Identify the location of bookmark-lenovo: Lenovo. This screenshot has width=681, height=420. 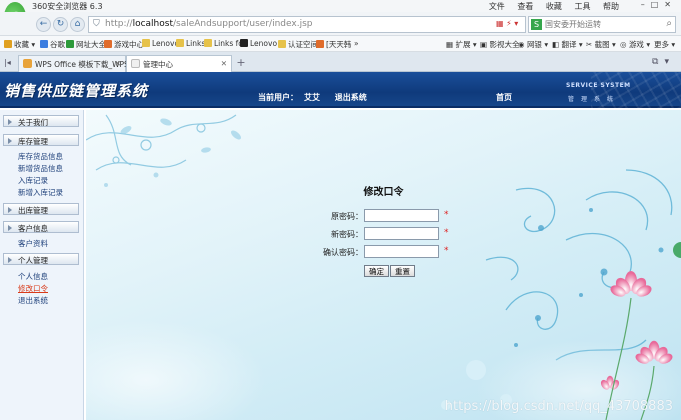
(160, 43).